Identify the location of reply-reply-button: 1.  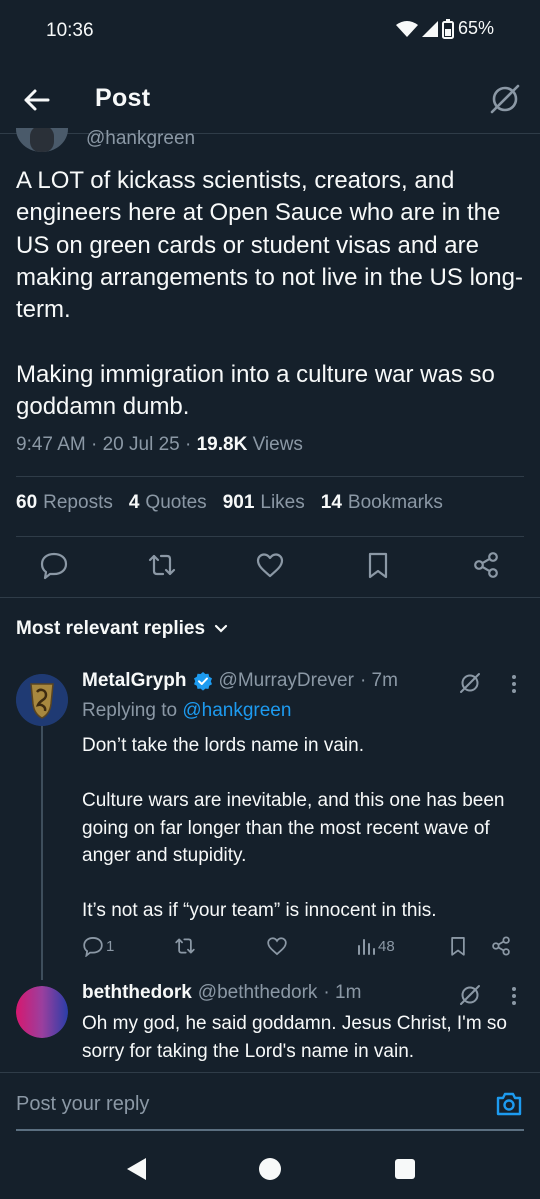
(98, 946).